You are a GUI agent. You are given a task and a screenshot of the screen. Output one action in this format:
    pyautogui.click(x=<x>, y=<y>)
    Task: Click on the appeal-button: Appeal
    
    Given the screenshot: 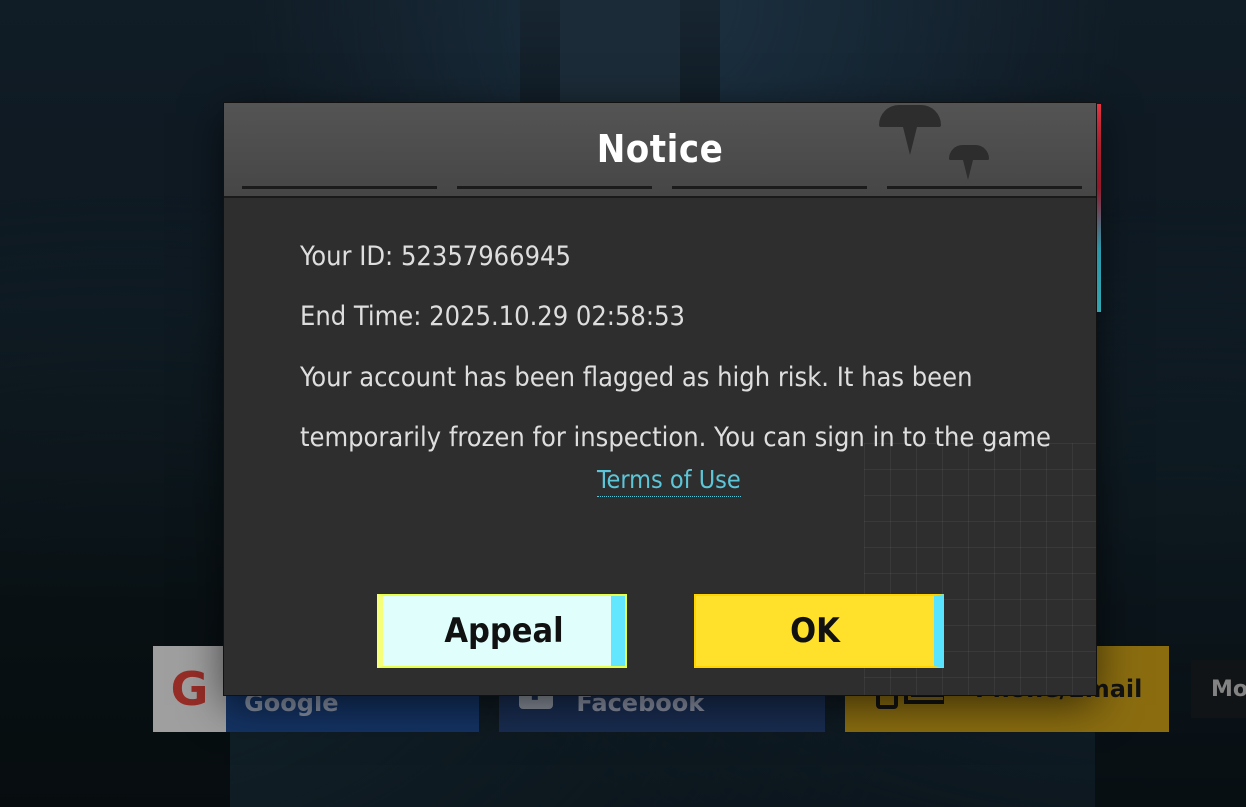 What is the action you would take?
    pyautogui.click(x=502, y=631)
    